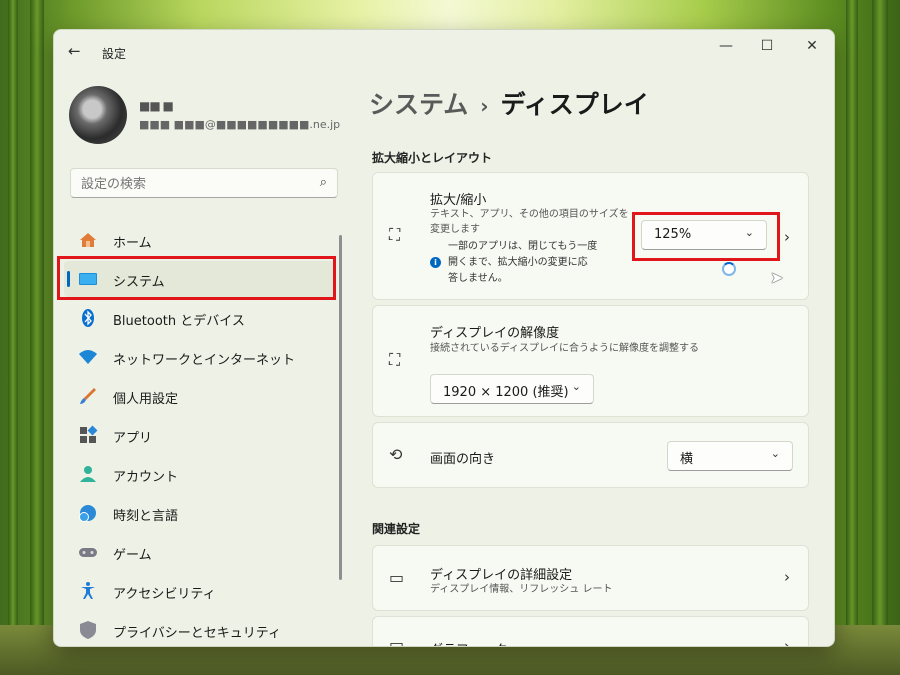 This screenshot has height=675, width=900. What do you see at coordinates (146, 516) in the screenshot?
I see `sidebar-item-label: 時刻と言語` at bounding box center [146, 516].